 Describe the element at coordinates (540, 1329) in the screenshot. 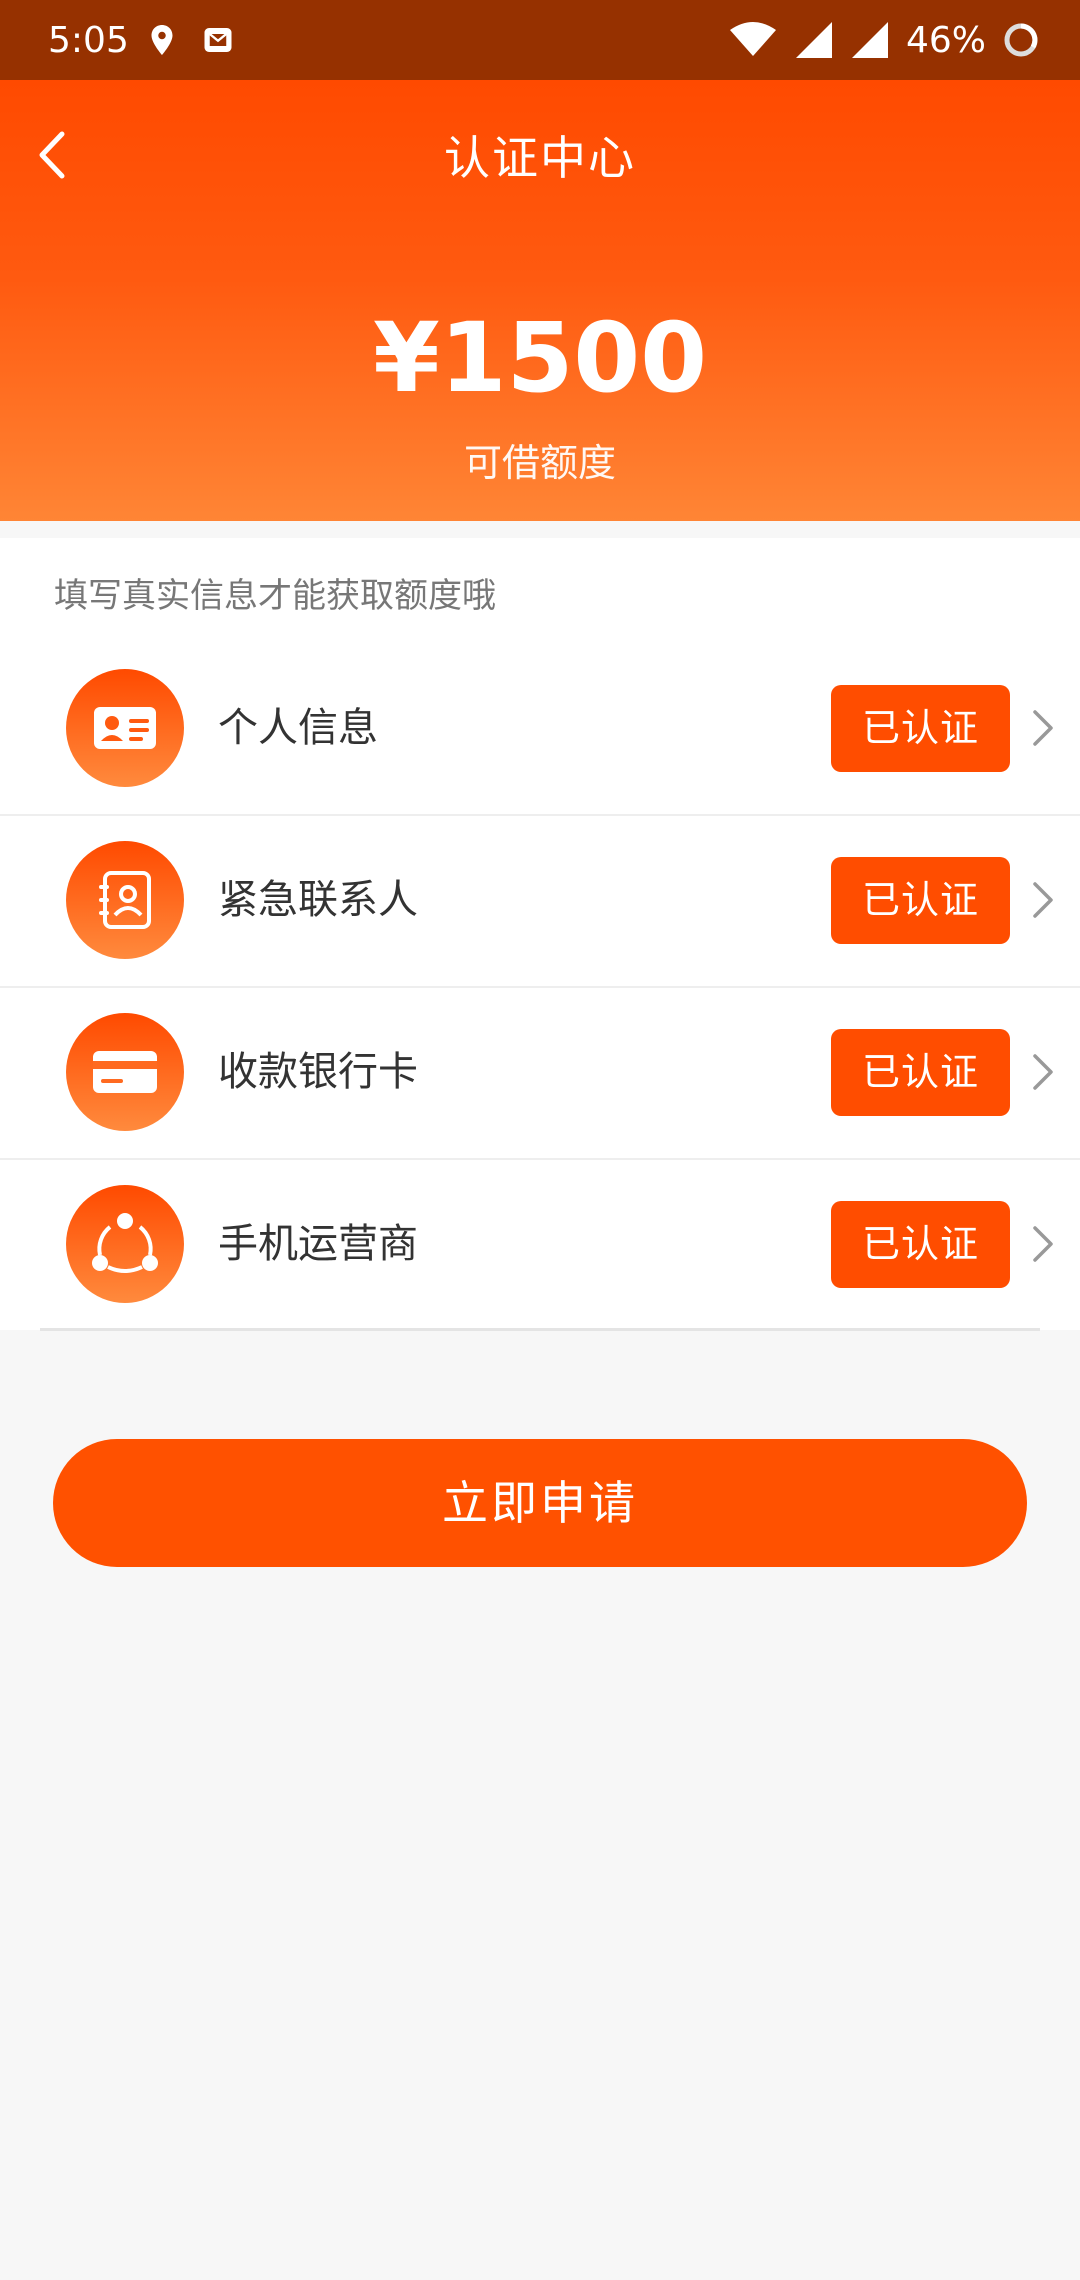

I see `divider` at that location.